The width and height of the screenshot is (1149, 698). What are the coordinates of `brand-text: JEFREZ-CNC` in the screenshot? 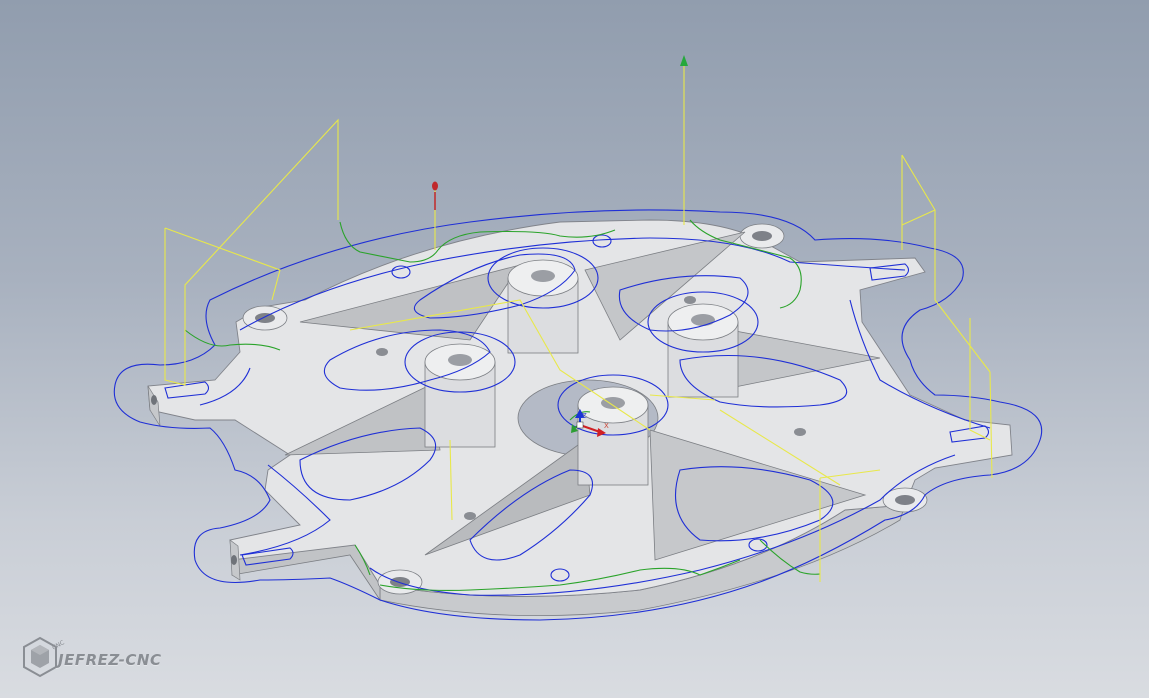 It's located at (110, 660).